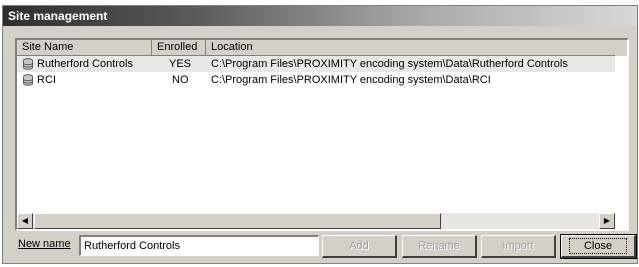  Describe the element at coordinates (46, 80) in the screenshot. I see `site-name-cell: RCI` at that location.